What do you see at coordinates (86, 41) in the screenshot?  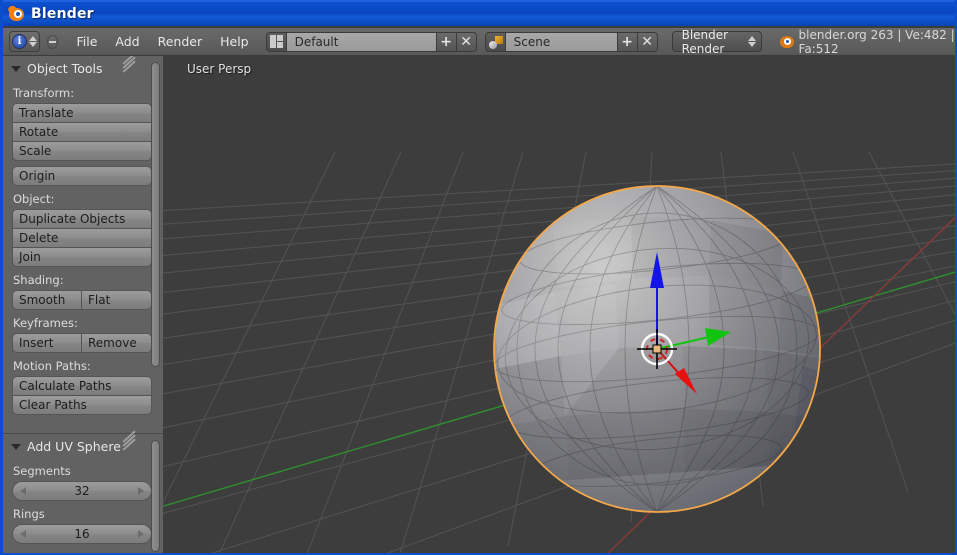 I see `menu-file: File` at bounding box center [86, 41].